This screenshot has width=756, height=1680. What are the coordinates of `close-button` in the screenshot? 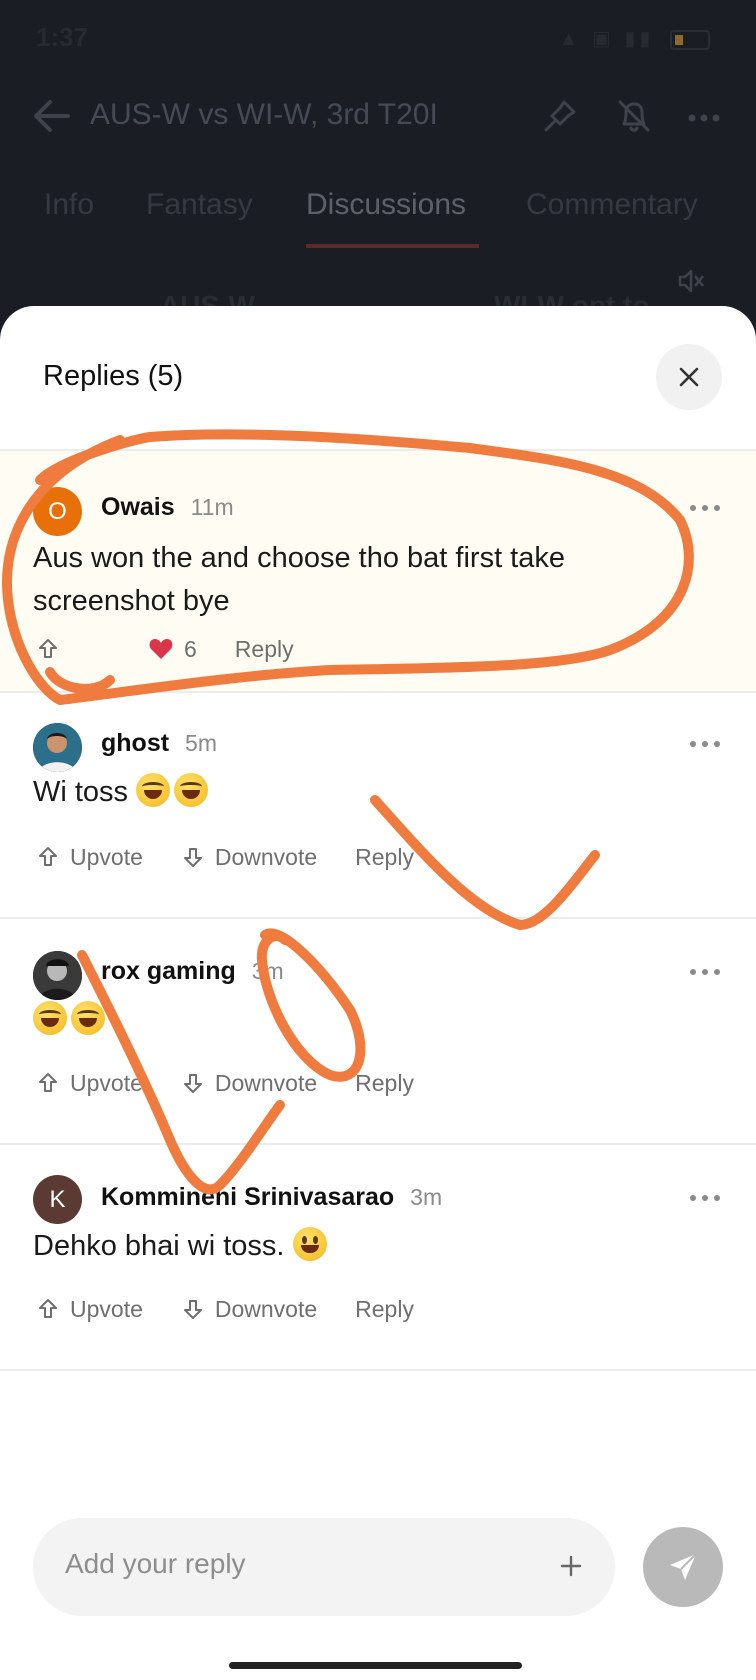 It's located at (689, 377).